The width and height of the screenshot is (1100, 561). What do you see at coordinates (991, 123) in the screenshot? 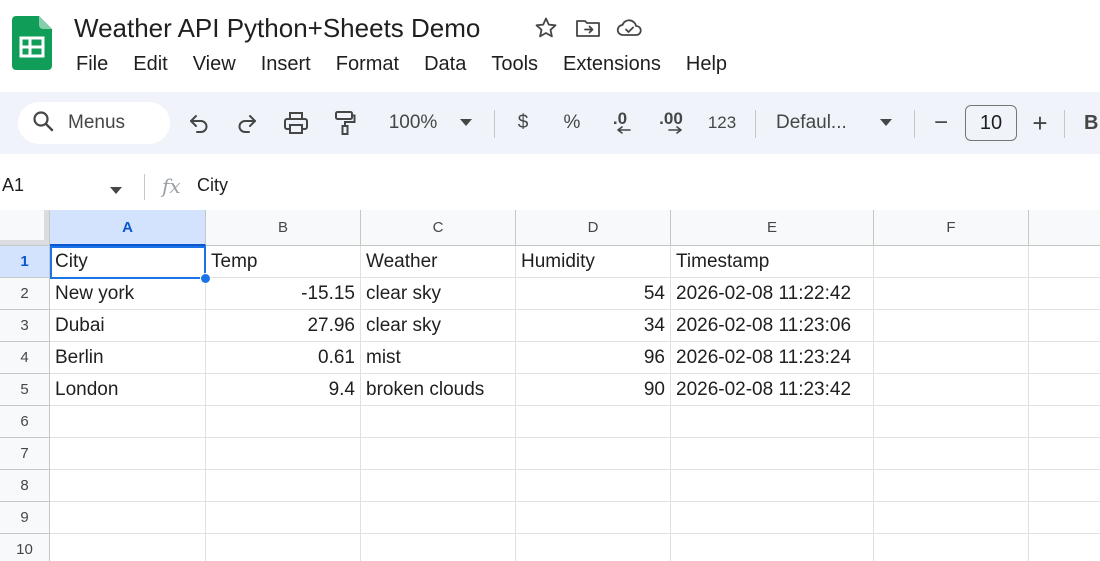
I see `font-size-input: 10` at bounding box center [991, 123].